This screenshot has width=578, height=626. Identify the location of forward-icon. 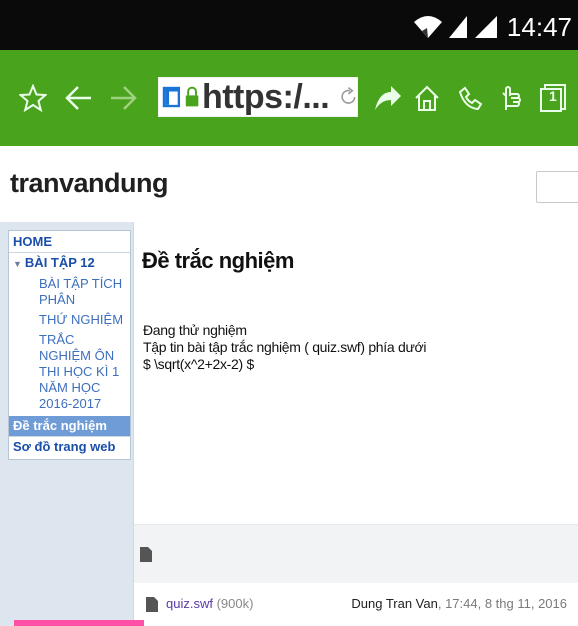
(123, 98).